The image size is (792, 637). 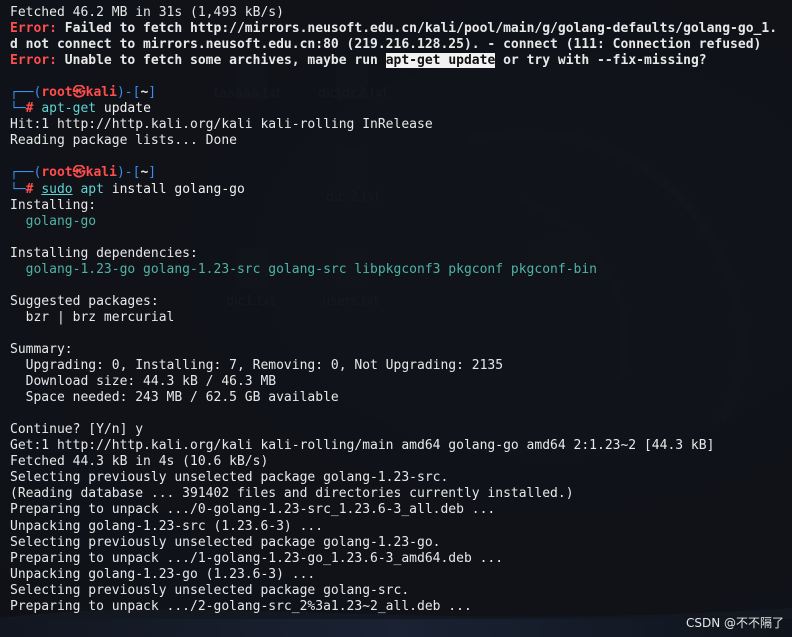 What do you see at coordinates (84, 301) in the screenshot?
I see `terminal-line: Suggested packages:` at bounding box center [84, 301].